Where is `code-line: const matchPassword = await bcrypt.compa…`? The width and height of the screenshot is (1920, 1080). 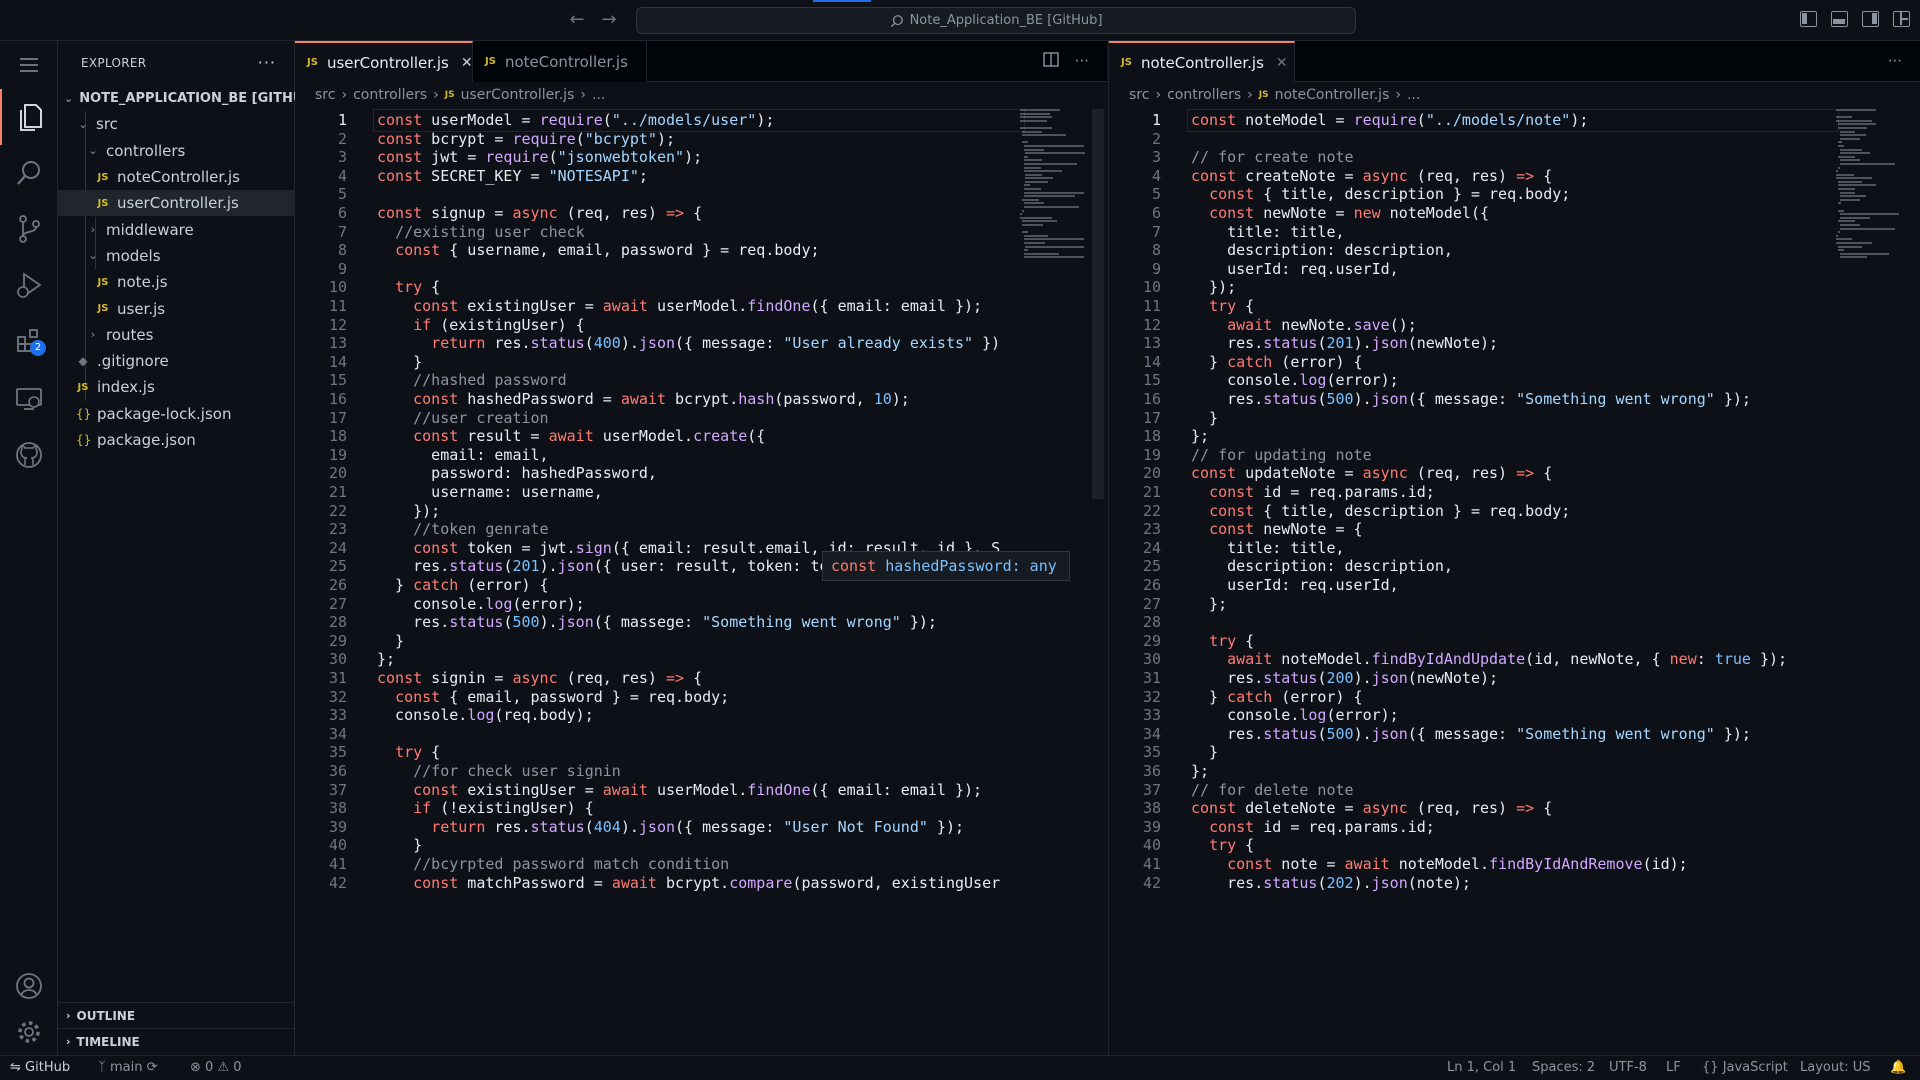 code-line: const matchPassword = await bcrypt.compa… is located at coordinates (699, 883).